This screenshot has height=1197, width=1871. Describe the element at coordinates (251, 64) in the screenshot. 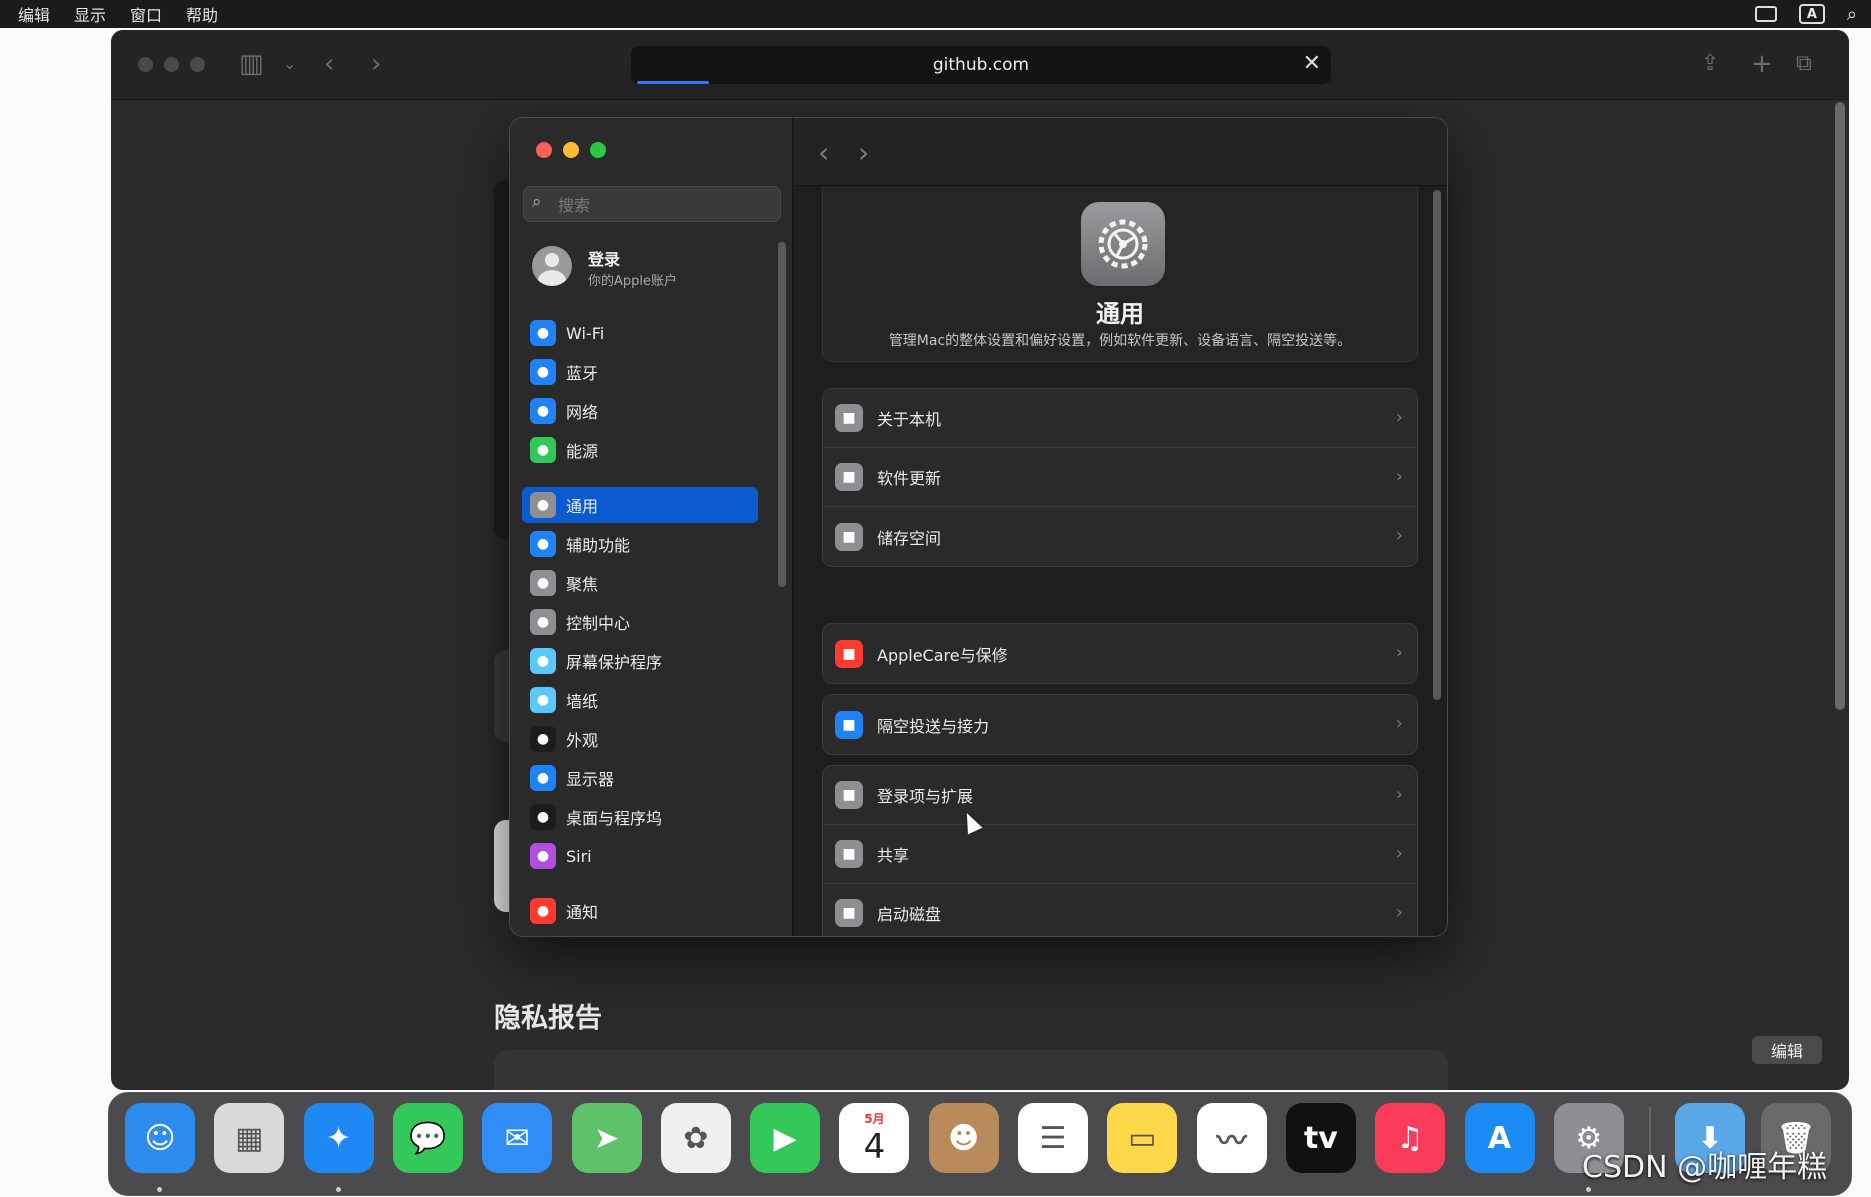

I see `sidebar-toggle-icon: ▥` at that location.